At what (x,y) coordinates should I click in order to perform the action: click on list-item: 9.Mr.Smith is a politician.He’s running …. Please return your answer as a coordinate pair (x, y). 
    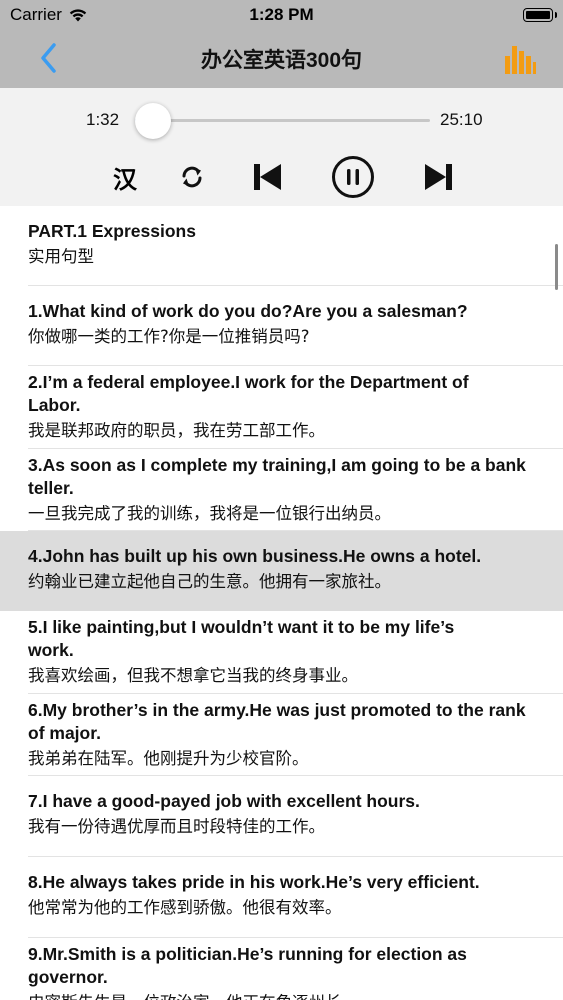
    Looking at the image, I should click on (281, 969).